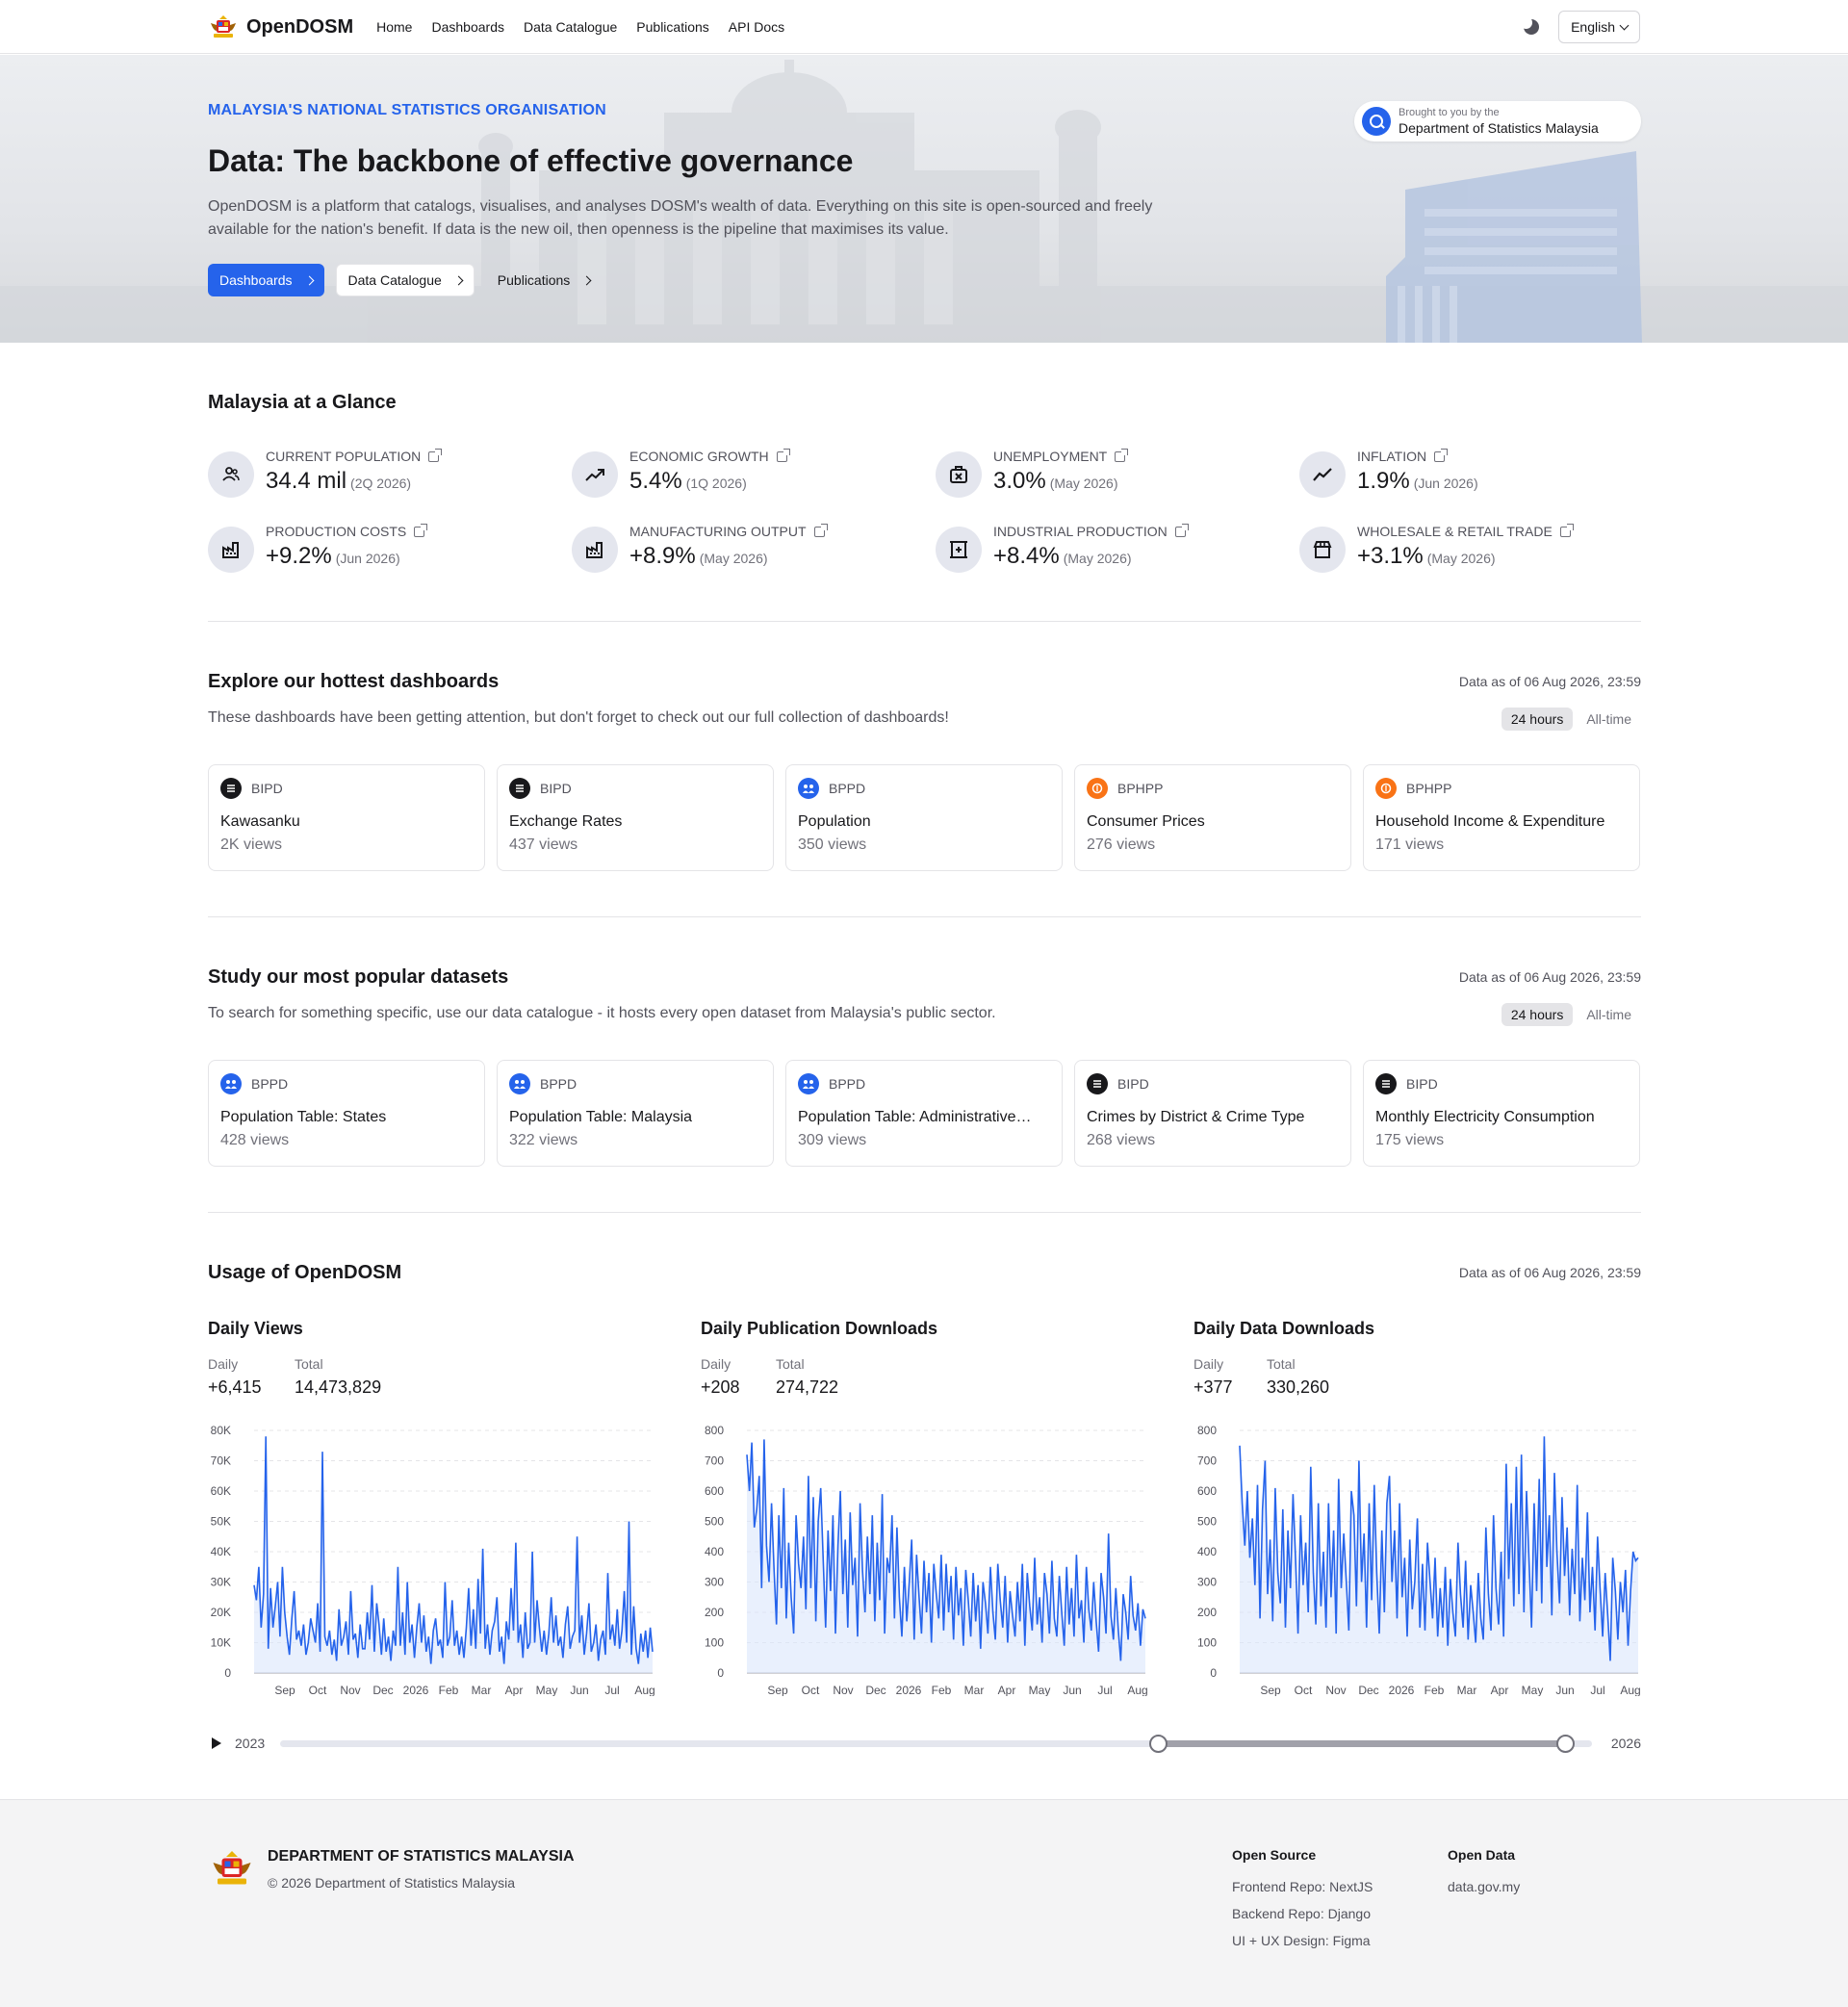  What do you see at coordinates (231, 474) in the screenshot?
I see `users-icon` at bounding box center [231, 474].